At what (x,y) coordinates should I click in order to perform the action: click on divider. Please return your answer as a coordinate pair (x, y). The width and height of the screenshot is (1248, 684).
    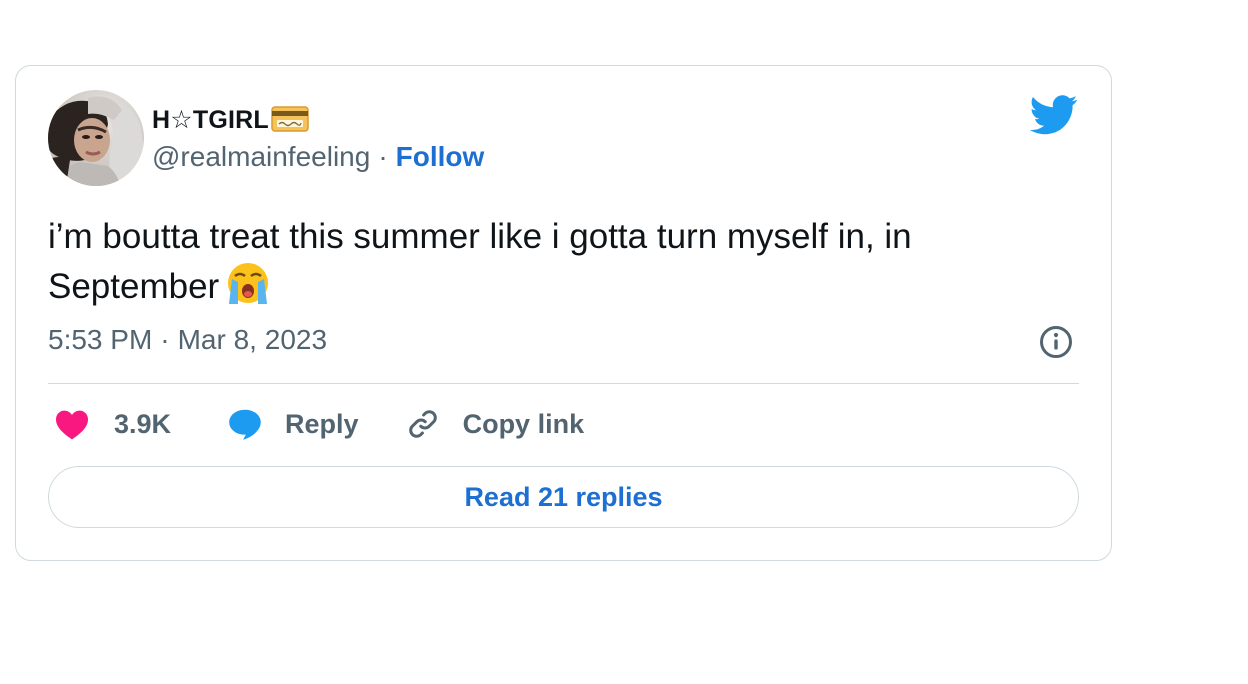
    Looking at the image, I should click on (563, 383).